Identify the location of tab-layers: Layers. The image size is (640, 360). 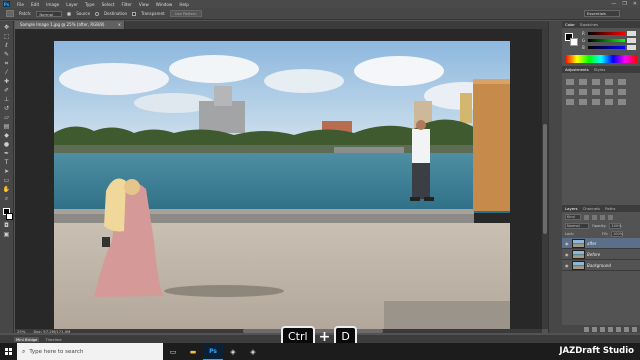
(571, 208).